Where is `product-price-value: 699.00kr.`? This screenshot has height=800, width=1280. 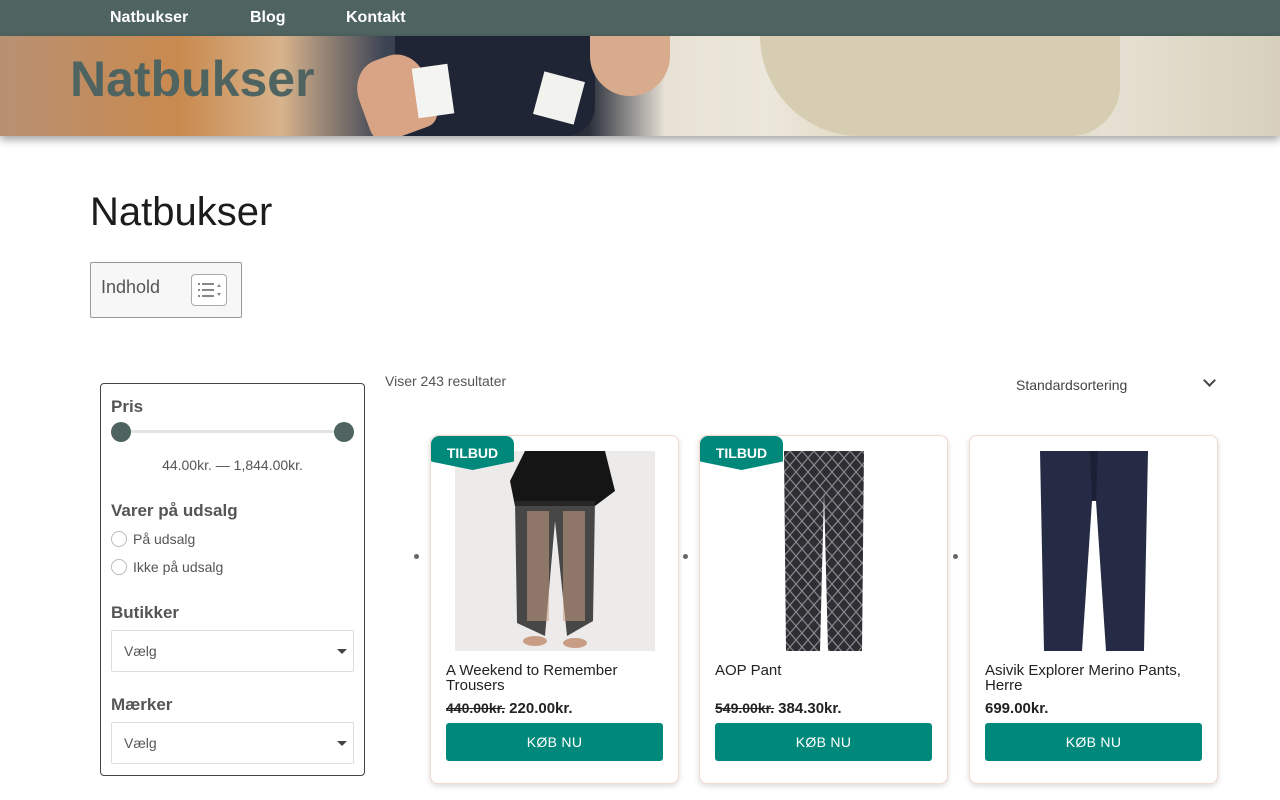
product-price-value: 699.00kr. is located at coordinates (1017, 708).